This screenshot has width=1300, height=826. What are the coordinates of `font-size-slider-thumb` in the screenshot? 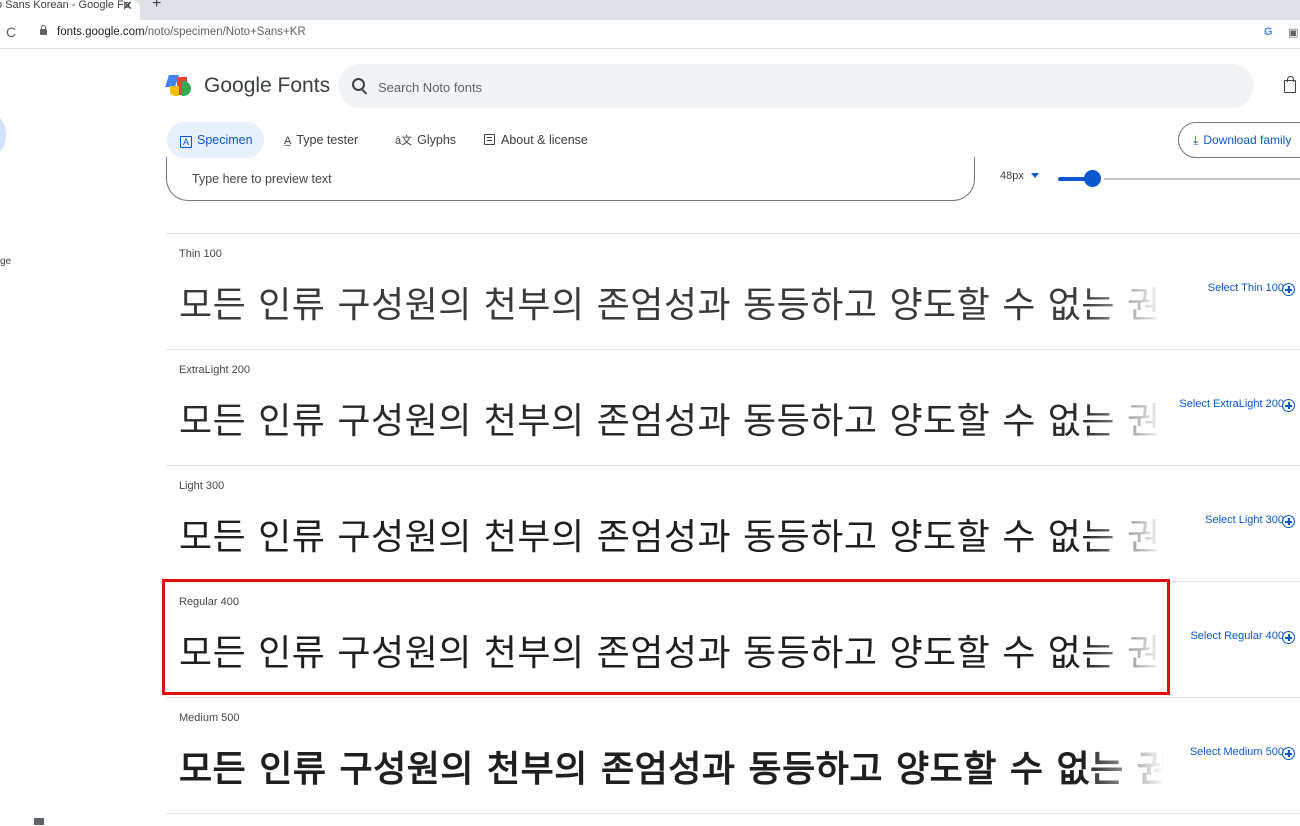 It's located at (1092, 178).